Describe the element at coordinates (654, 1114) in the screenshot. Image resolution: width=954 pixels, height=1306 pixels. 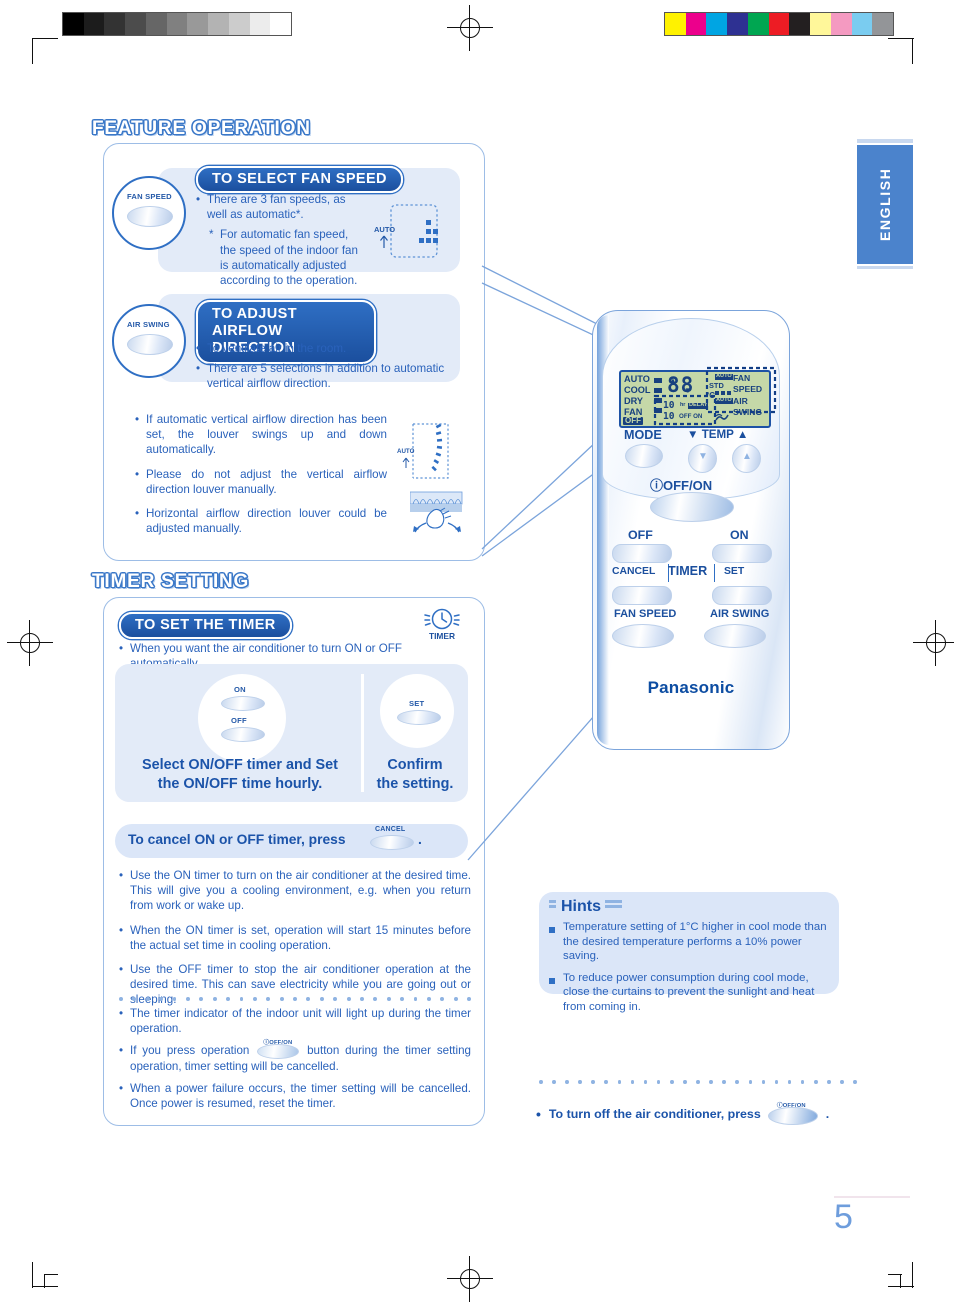
I see `footer-note-text: To turn off the air conditioner, press` at that location.